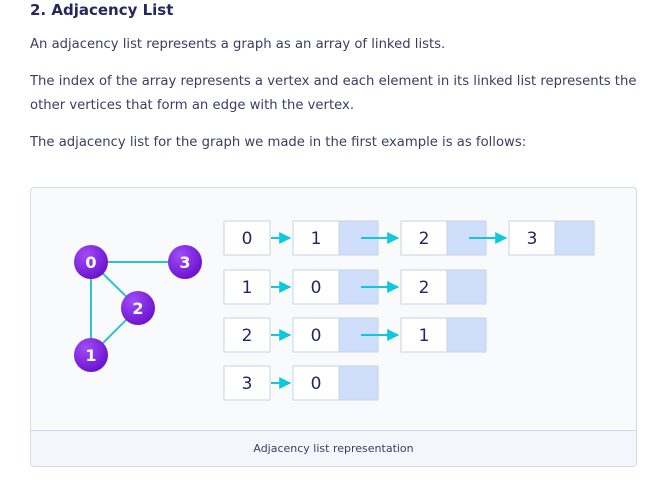  I want to click on adjacency-row-3: 3 0, so click(301, 383).